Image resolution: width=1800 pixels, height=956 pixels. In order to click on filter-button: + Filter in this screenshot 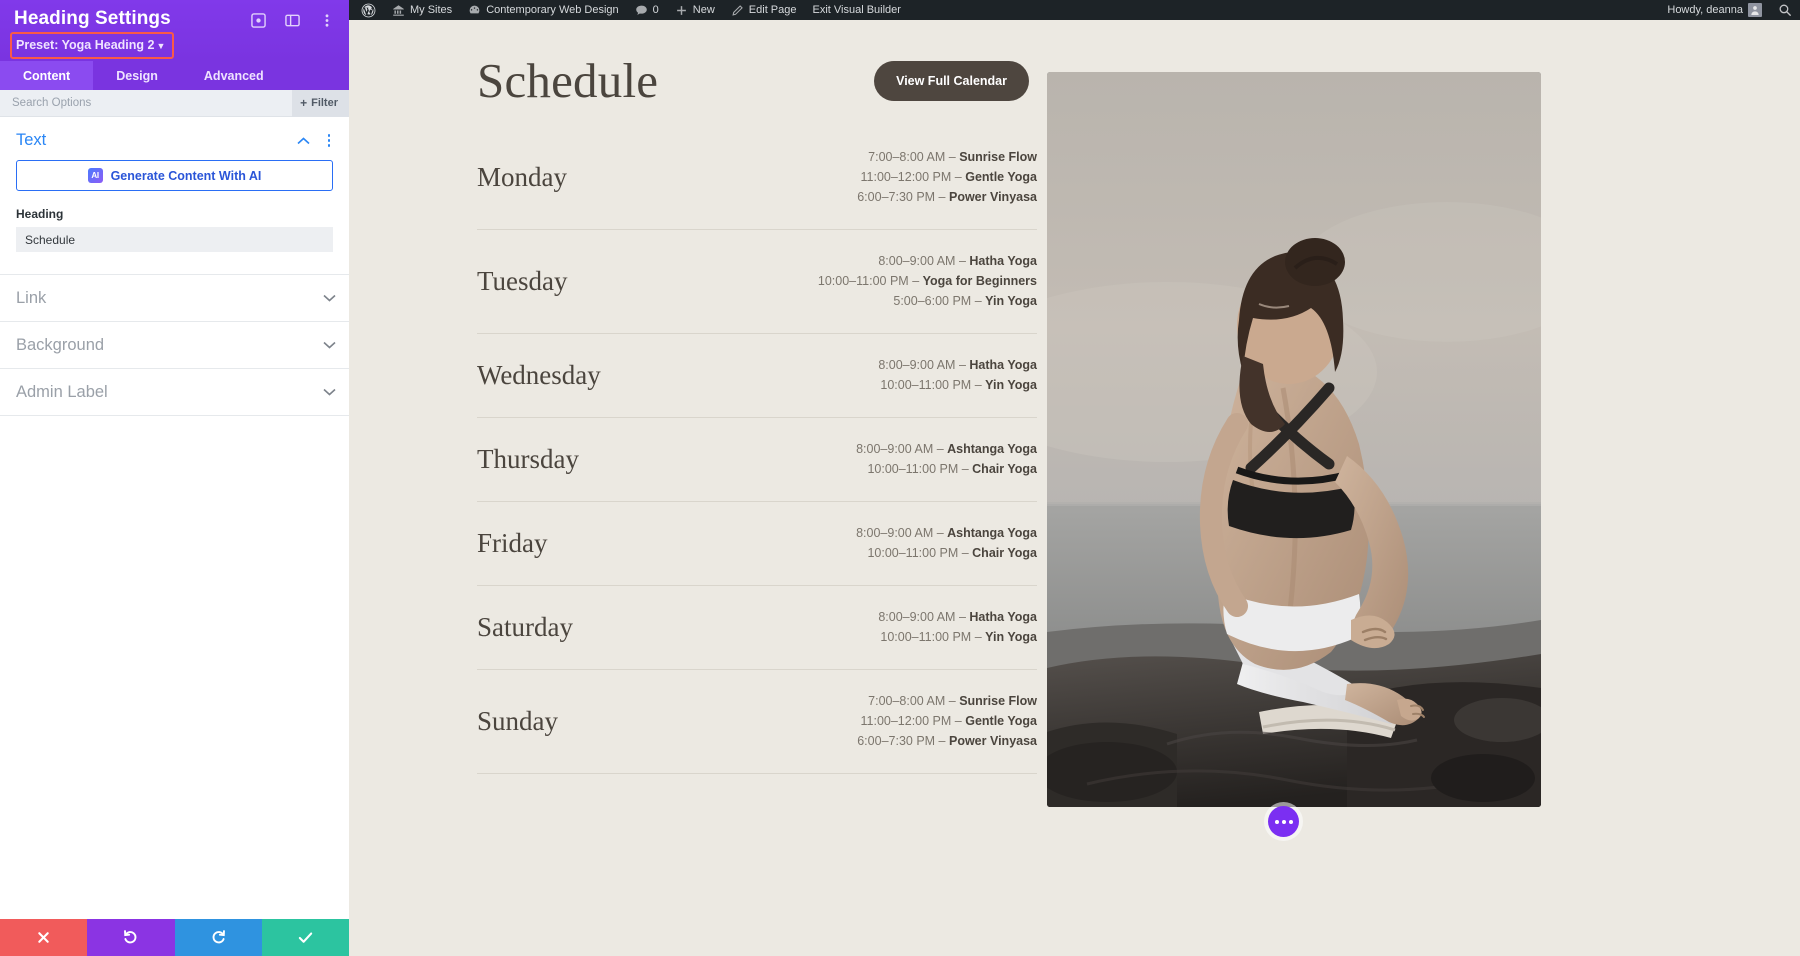, I will do `click(320, 103)`.